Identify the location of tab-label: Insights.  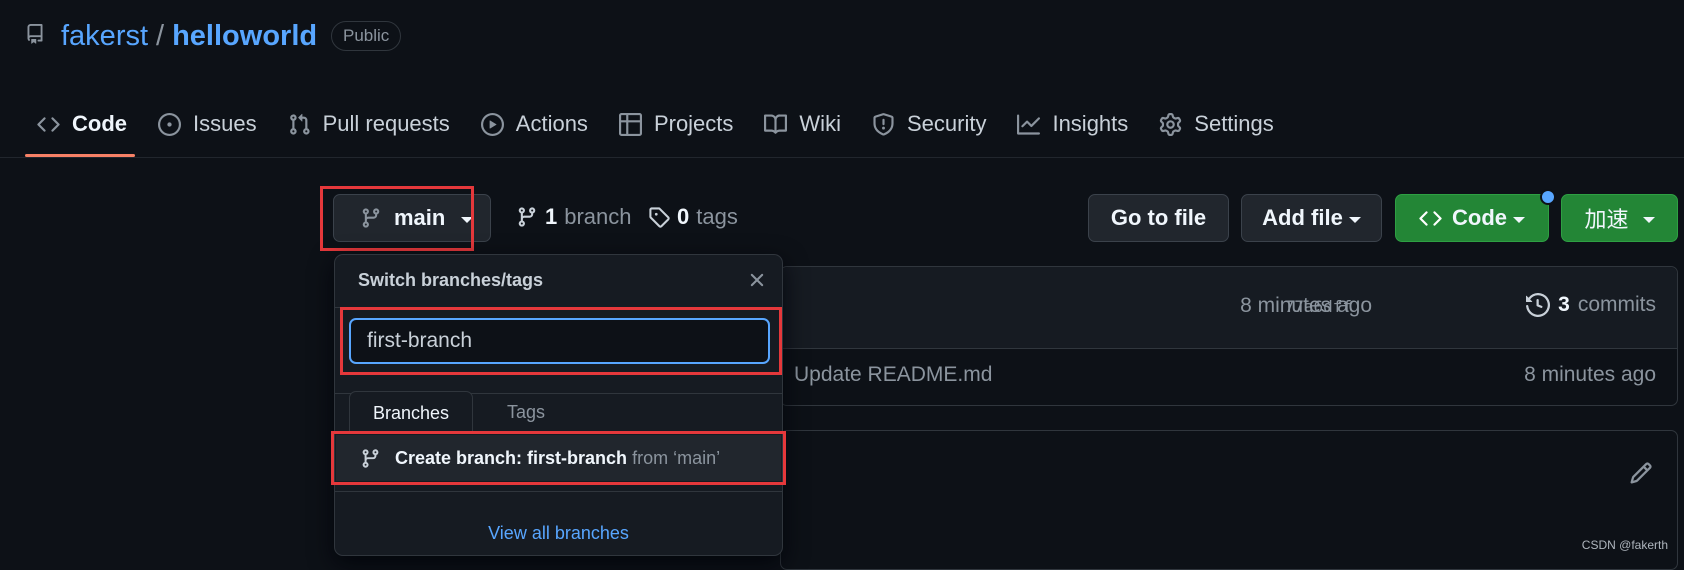
(1090, 123).